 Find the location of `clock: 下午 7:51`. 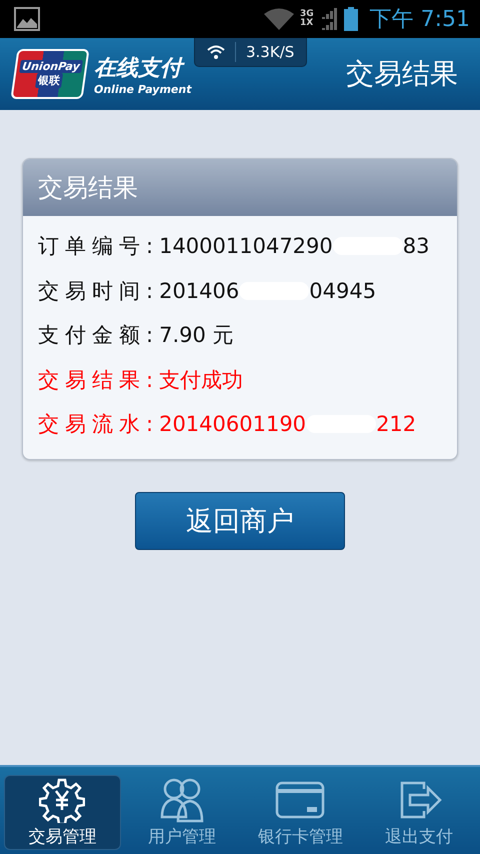

clock: 下午 7:51 is located at coordinates (420, 20).